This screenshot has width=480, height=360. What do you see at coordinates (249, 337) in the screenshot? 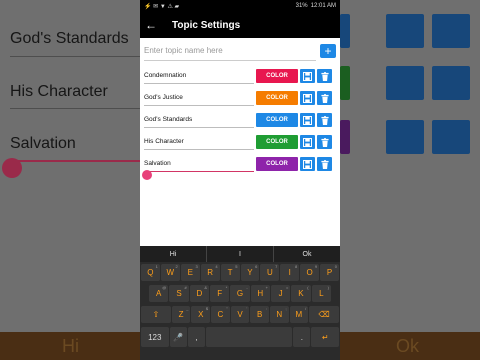
I see `space-key` at bounding box center [249, 337].